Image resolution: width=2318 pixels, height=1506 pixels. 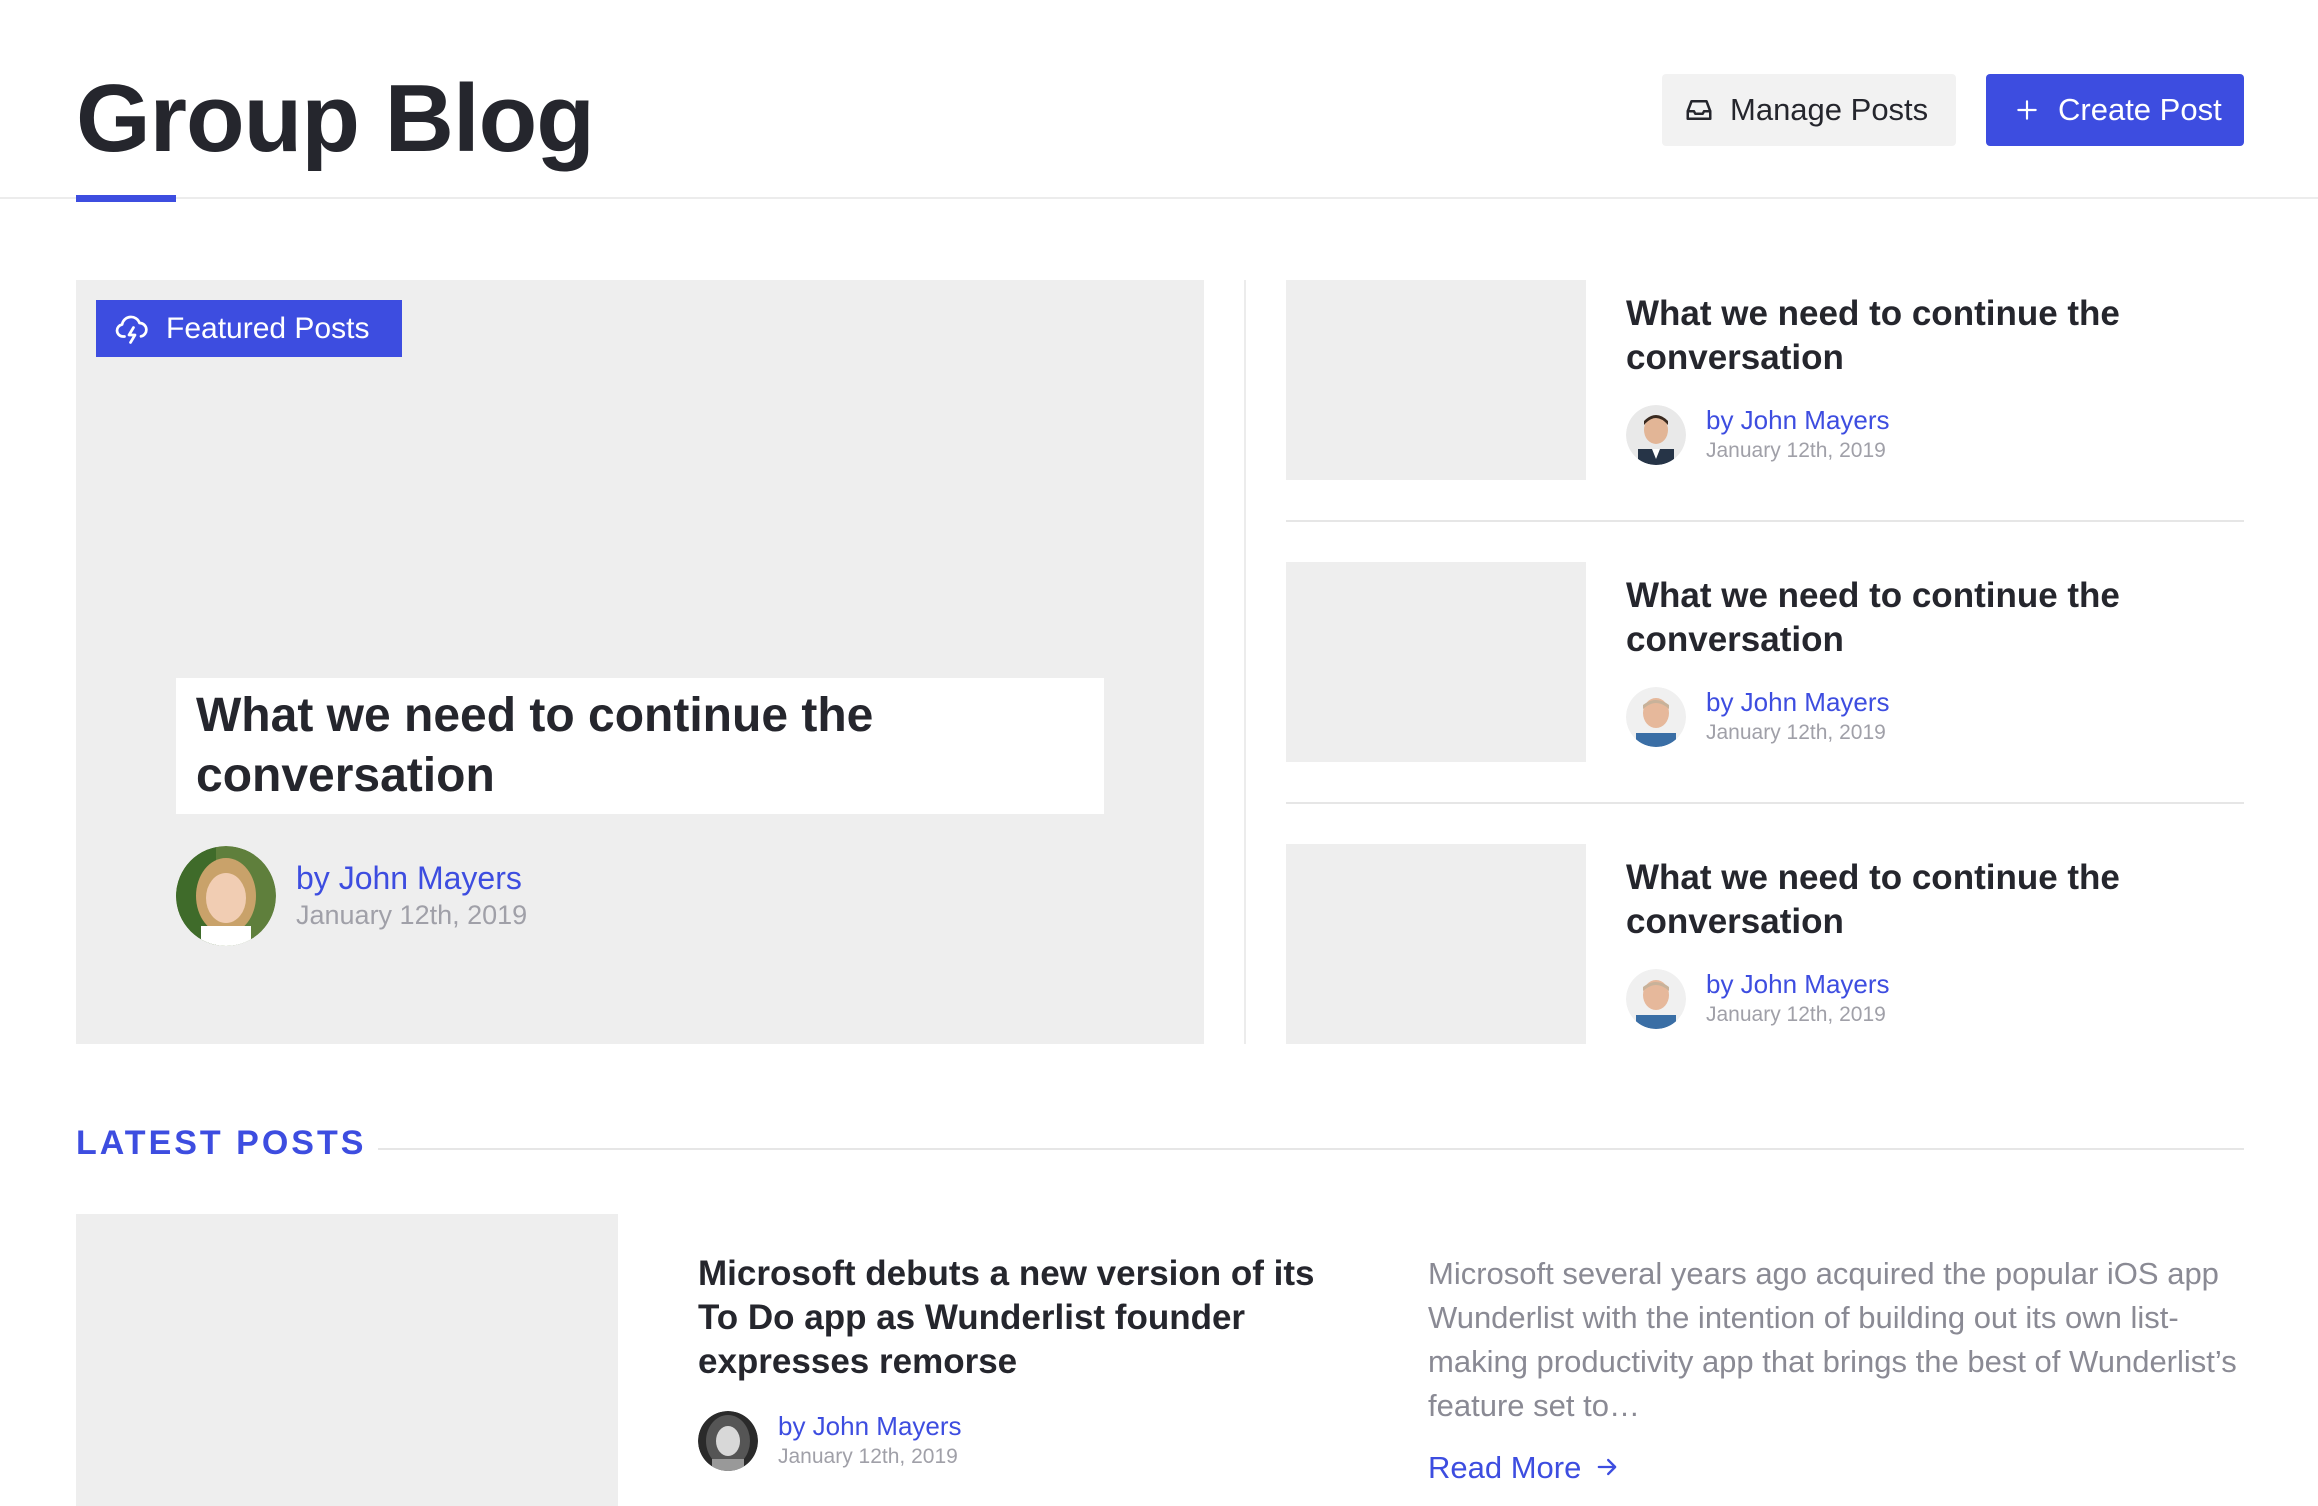 I want to click on create-post-label: Create Post, so click(x=2140, y=109).